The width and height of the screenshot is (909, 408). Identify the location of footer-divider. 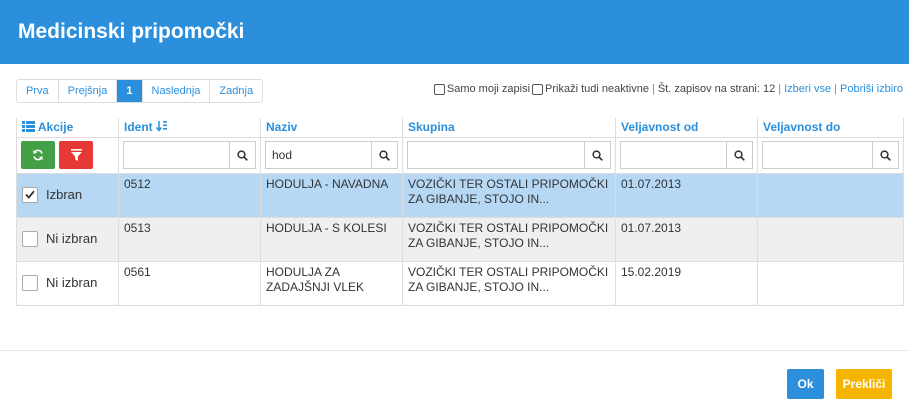
(454, 350).